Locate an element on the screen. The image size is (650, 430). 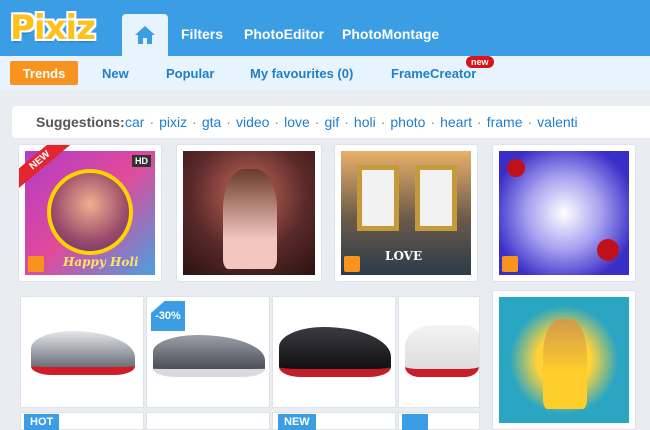
suggestion-video: video is located at coordinates (252, 122).